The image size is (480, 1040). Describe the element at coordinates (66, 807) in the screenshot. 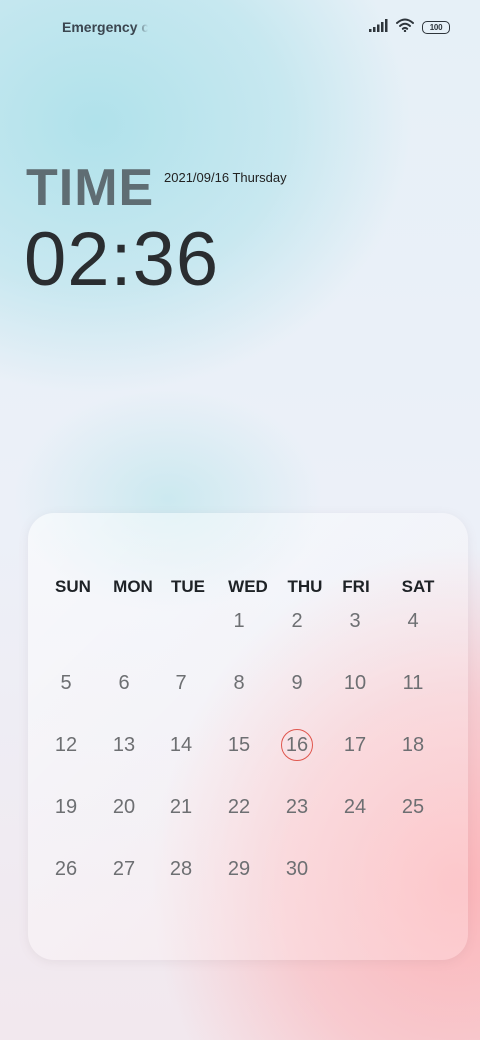

I see `calendar-day: 19` at that location.